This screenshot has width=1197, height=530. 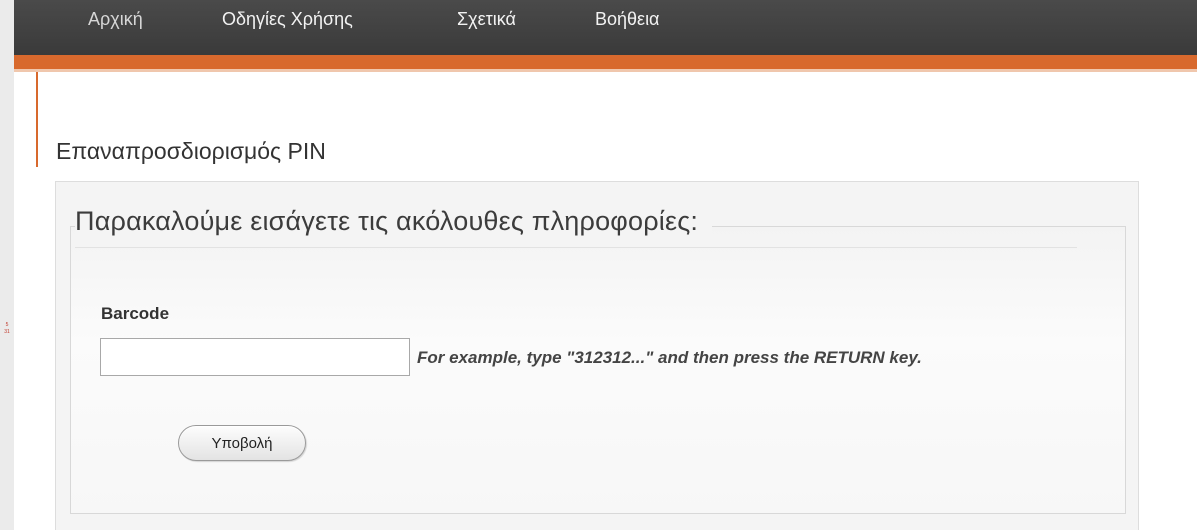 I want to click on nav-item-help: Βοήθεια, so click(x=627, y=19).